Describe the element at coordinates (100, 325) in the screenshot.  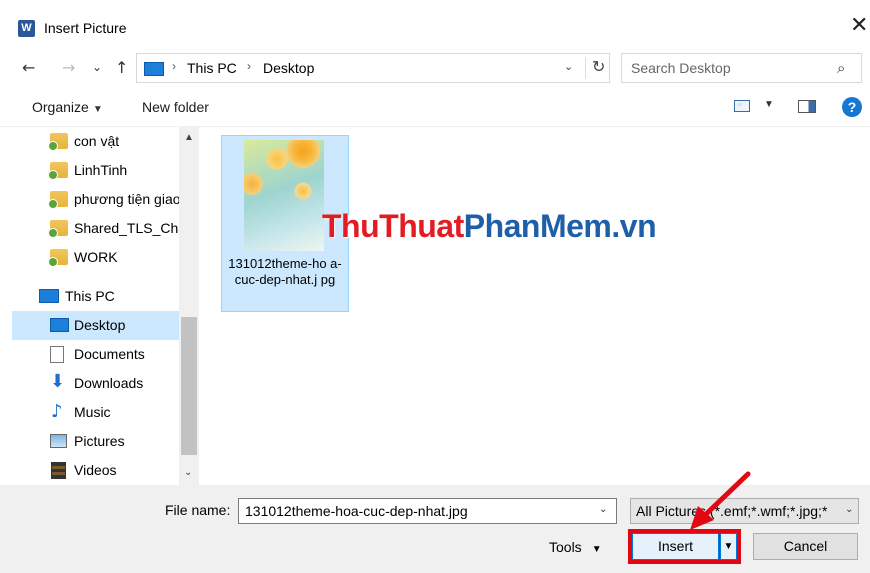
I see `sidebar-item-label: Desktop` at that location.